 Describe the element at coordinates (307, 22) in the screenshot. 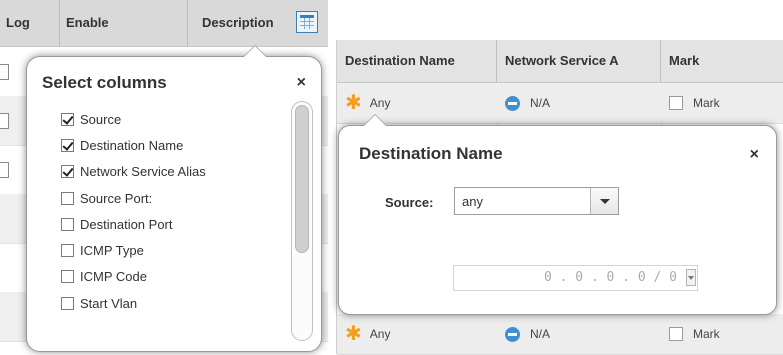

I see `table-columns-icon` at that location.